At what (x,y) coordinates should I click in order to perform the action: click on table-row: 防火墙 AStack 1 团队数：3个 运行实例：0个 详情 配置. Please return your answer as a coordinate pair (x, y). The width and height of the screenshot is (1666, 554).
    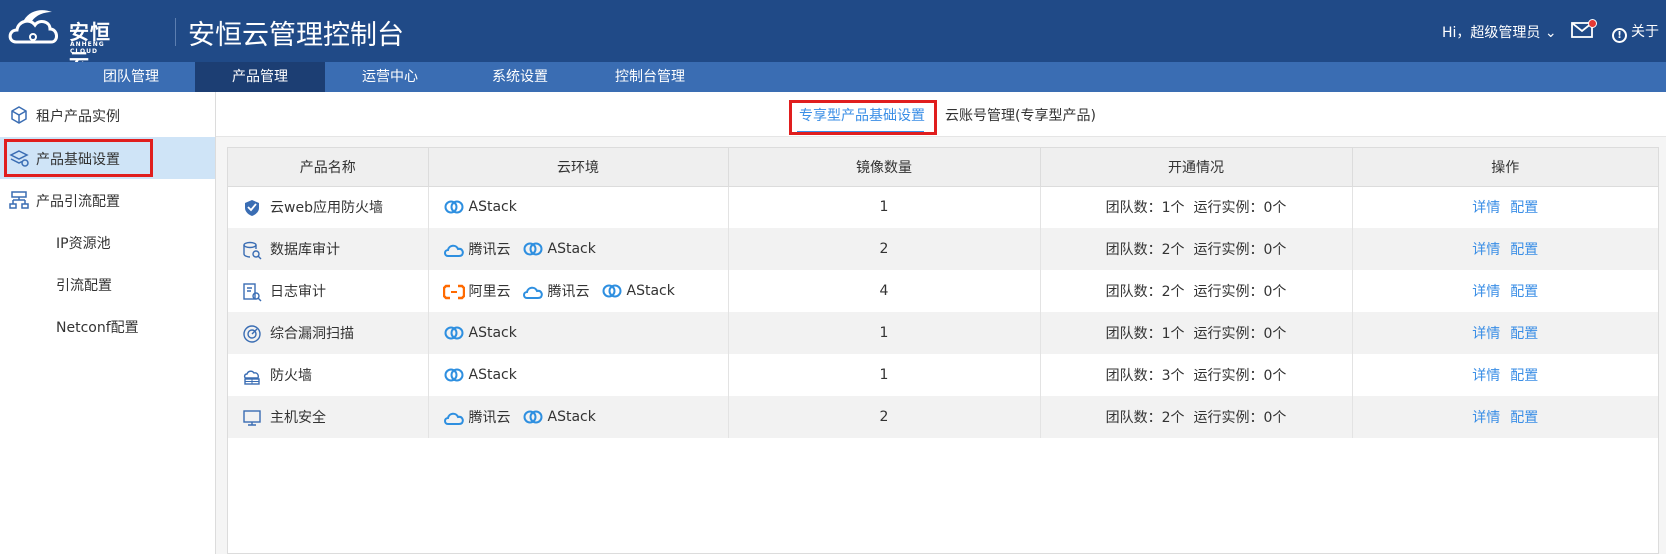
    Looking at the image, I should click on (943, 375).